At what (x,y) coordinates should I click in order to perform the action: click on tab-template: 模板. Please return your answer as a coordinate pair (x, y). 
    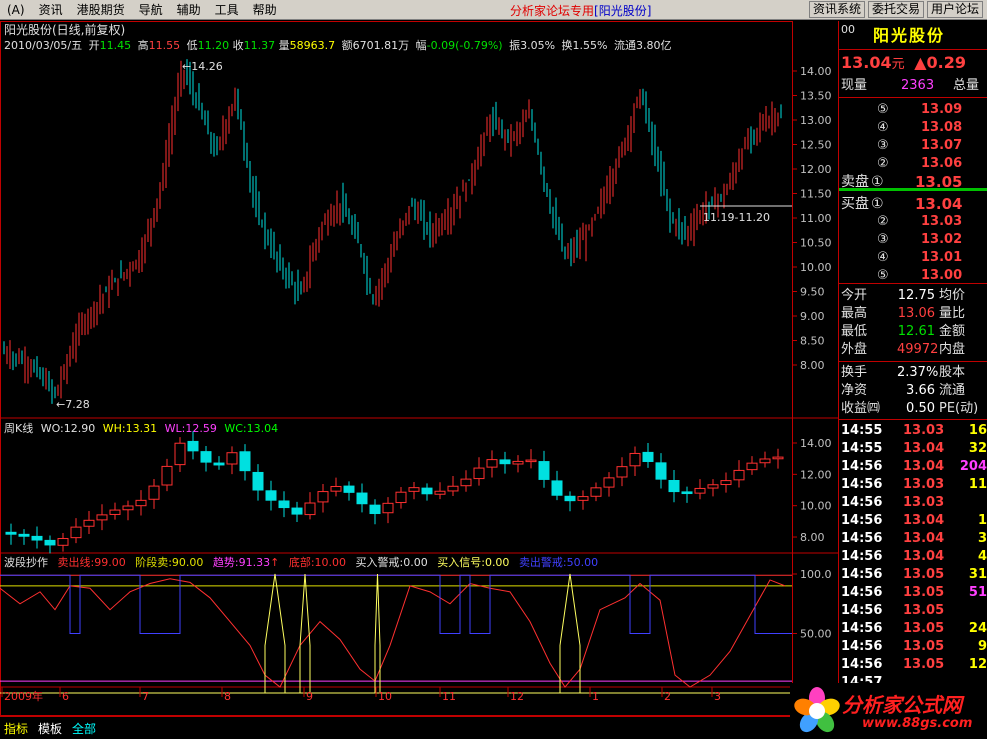
    Looking at the image, I should click on (50, 728).